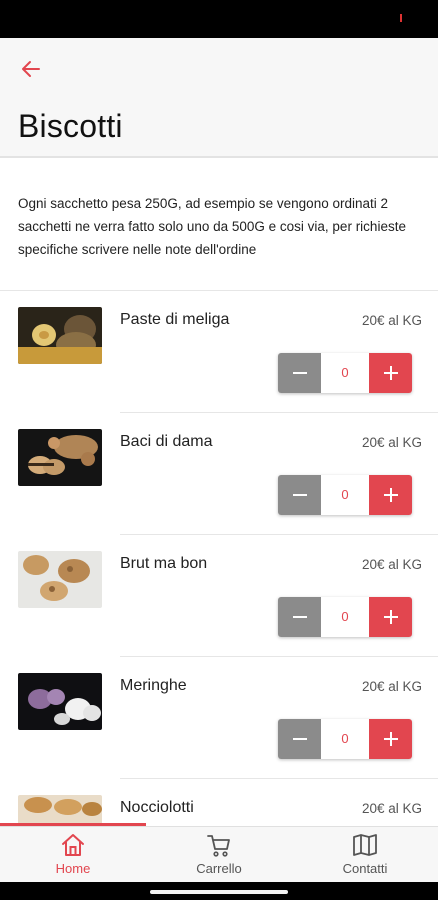  I want to click on nav-label: Contatti, so click(365, 868).